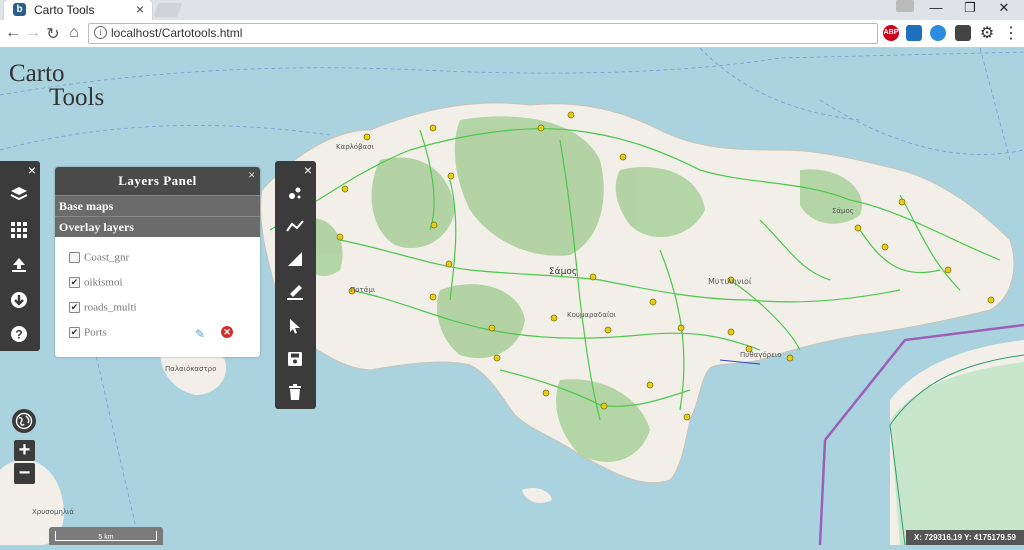 The width and height of the screenshot is (1024, 550). Describe the element at coordinates (363, 290) in the screenshot. I see `place-label: Ποτάμι` at that location.